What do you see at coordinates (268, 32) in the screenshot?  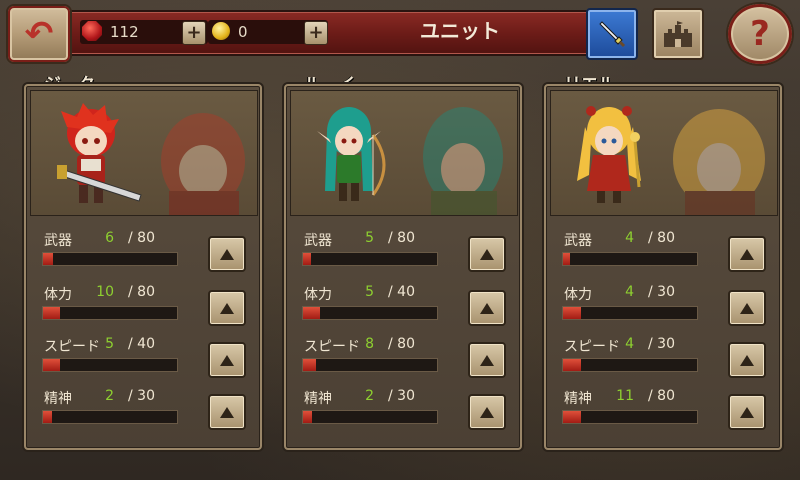 I see `coin-counter: 0 +` at bounding box center [268, 32].